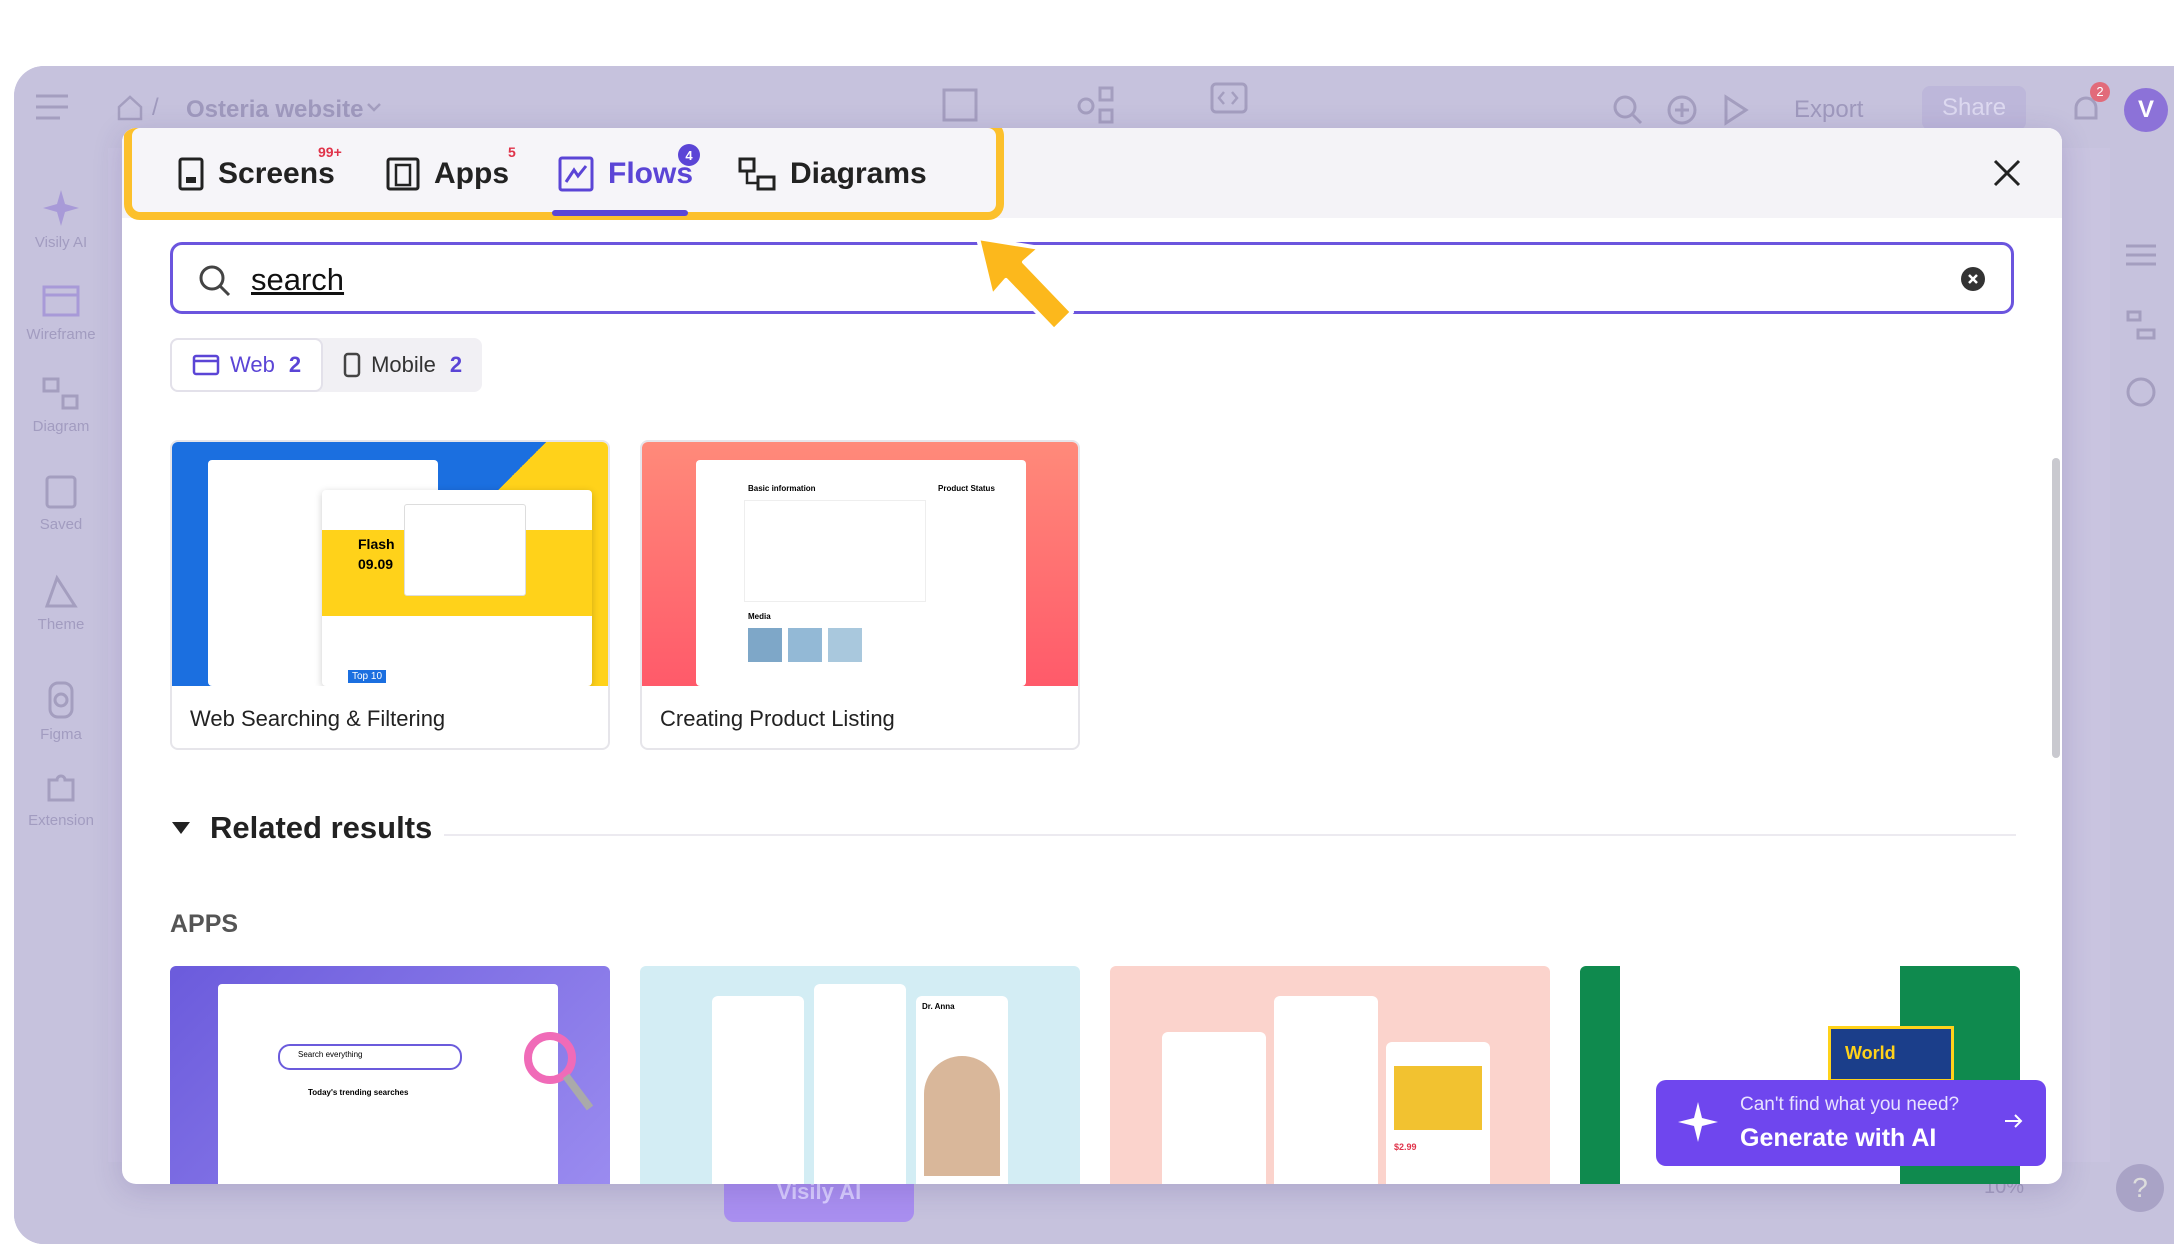  I want to click on platform-filter: Web 2 Mobile 2, so click(326, 365).